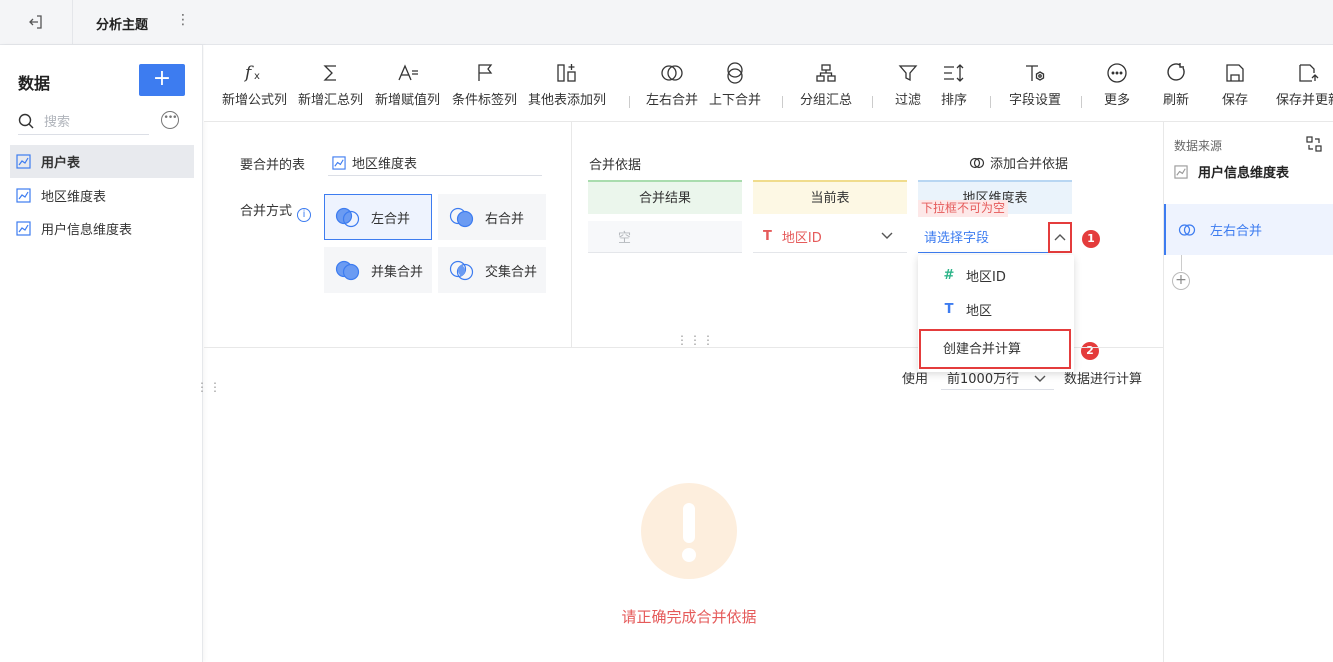 The width and height of the screenshot is (1333, 662). What do you see at coordinates (485, 100) in the screenshot?
I see `toolbar-label: 条件标签列` at bounding box center [485, 100].